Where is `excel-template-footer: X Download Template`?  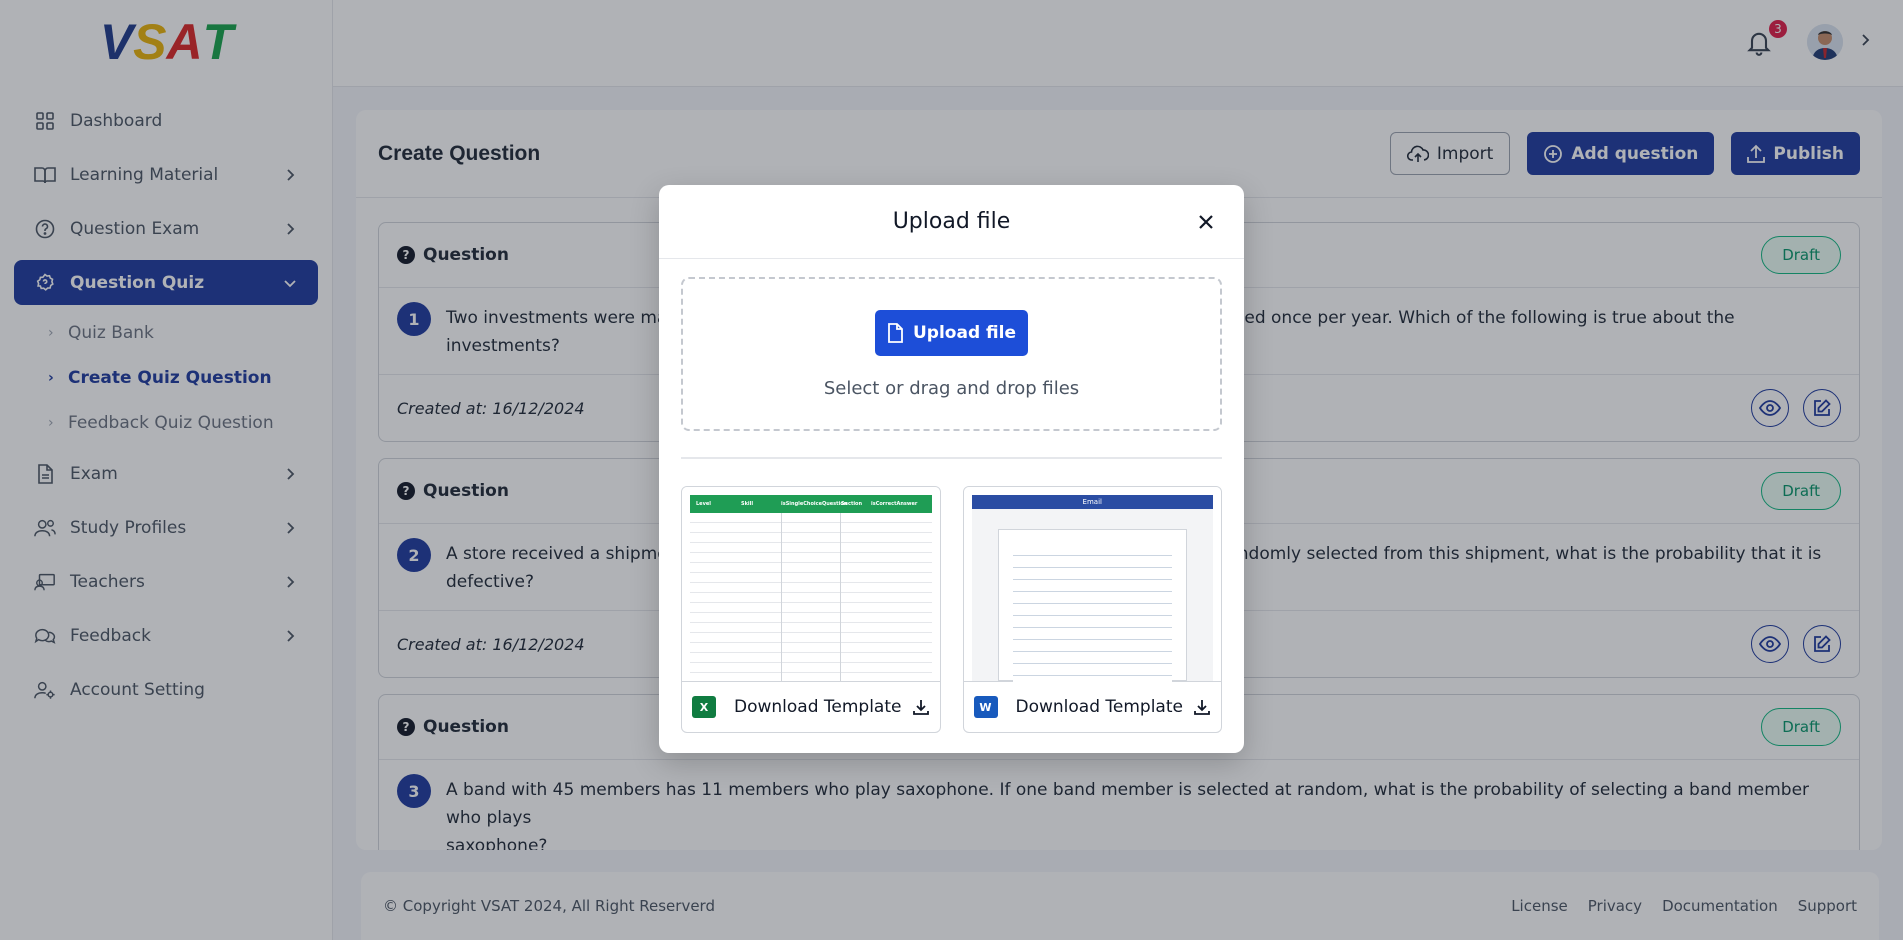
excel-template-footer: X Download Template is located at coordinates (811, 707).